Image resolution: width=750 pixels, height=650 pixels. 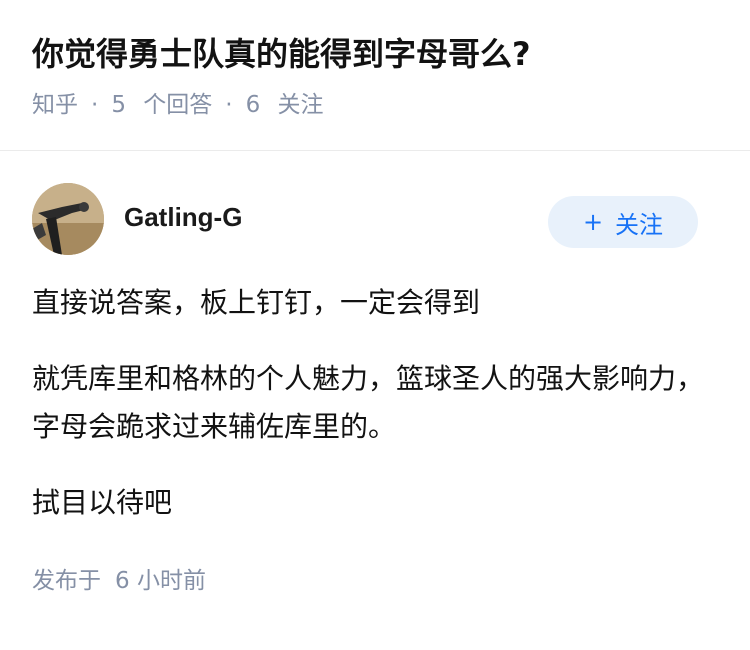 What do you see at coordinates (336, 217) in the screenshot?
I see `author-name: Gatling-G` at bounding box center [336, 217].